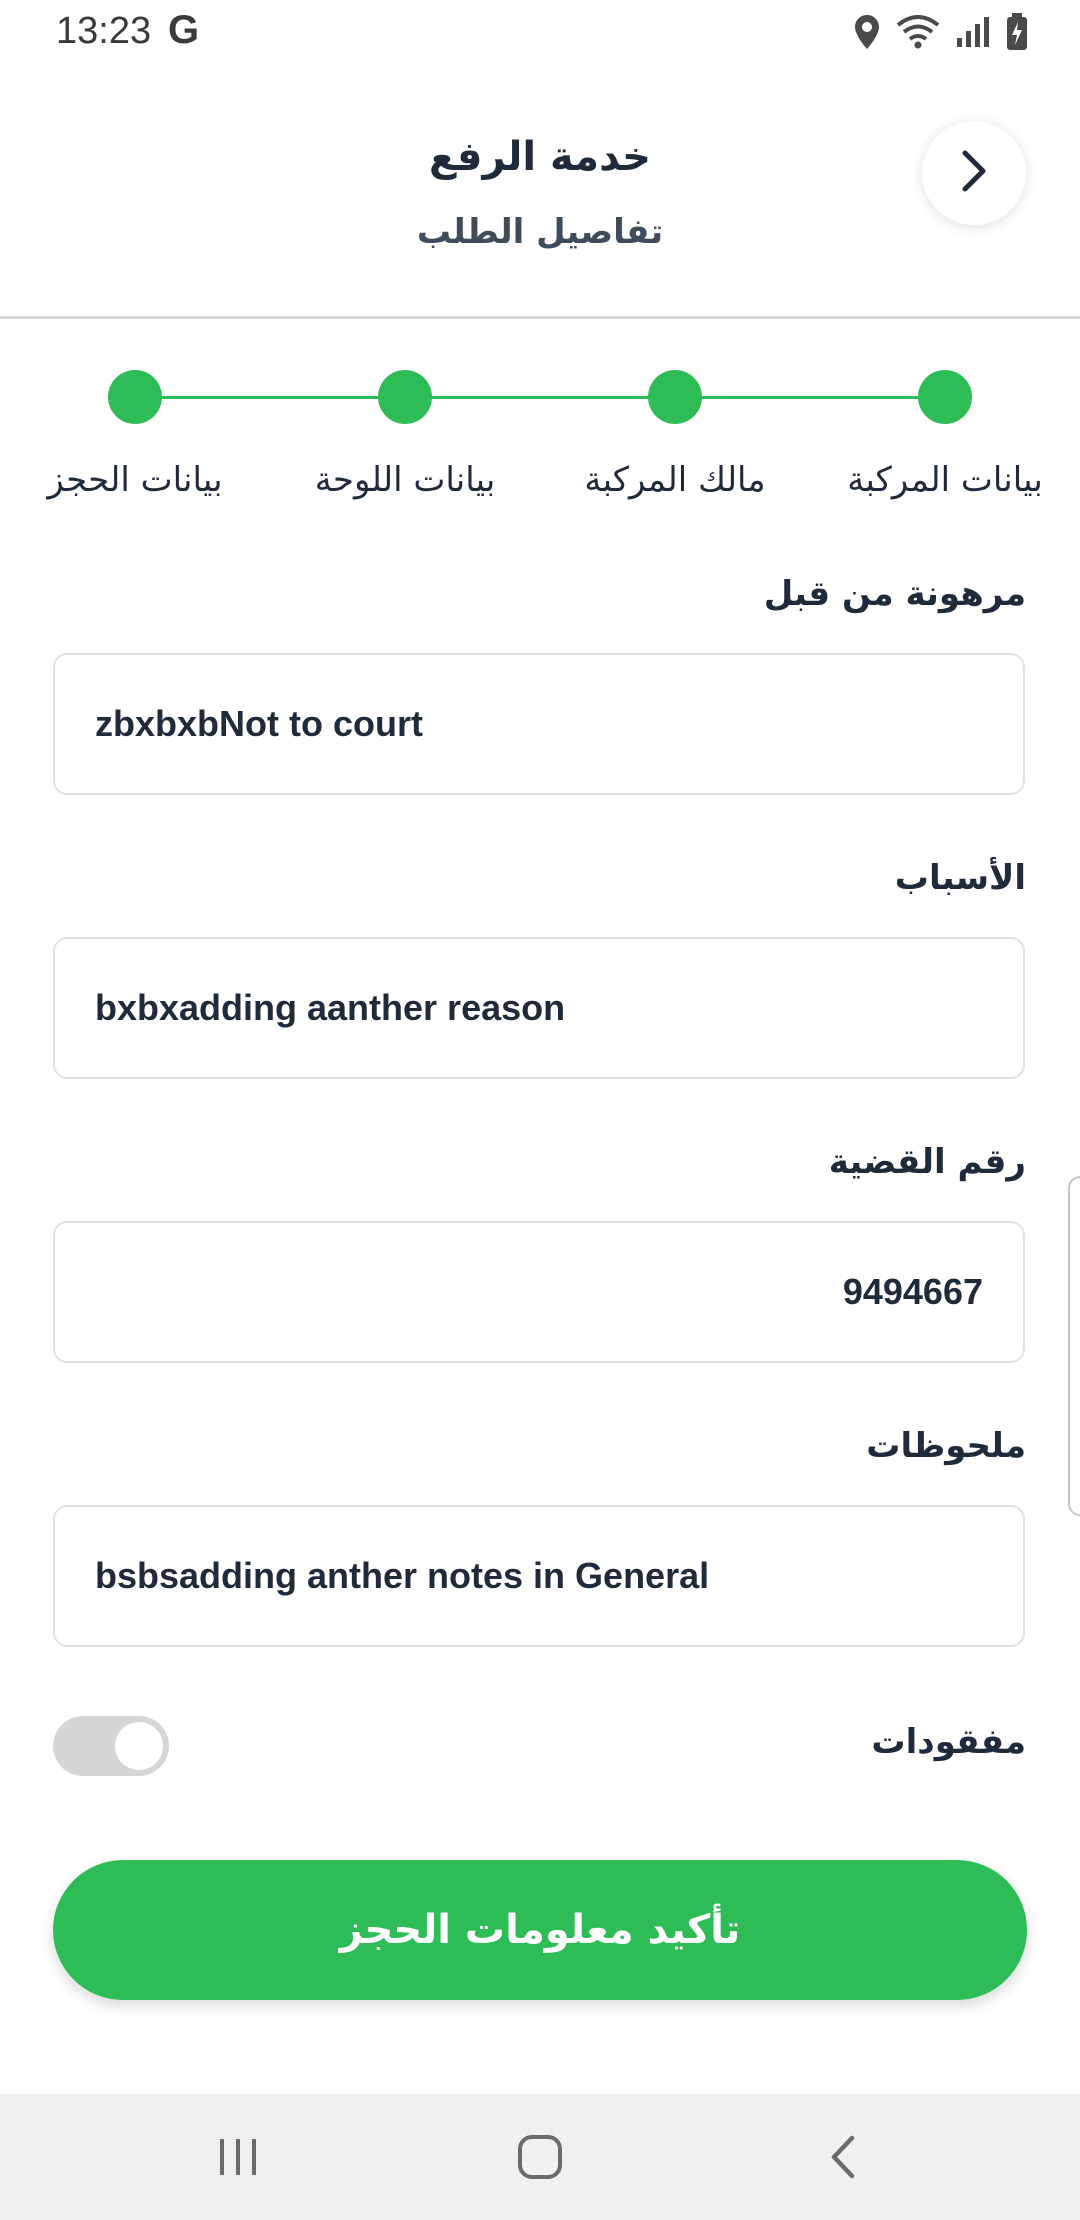 The image size is (1080, 2220). I want to click on missing-items-toggle, so click(111, 1746).